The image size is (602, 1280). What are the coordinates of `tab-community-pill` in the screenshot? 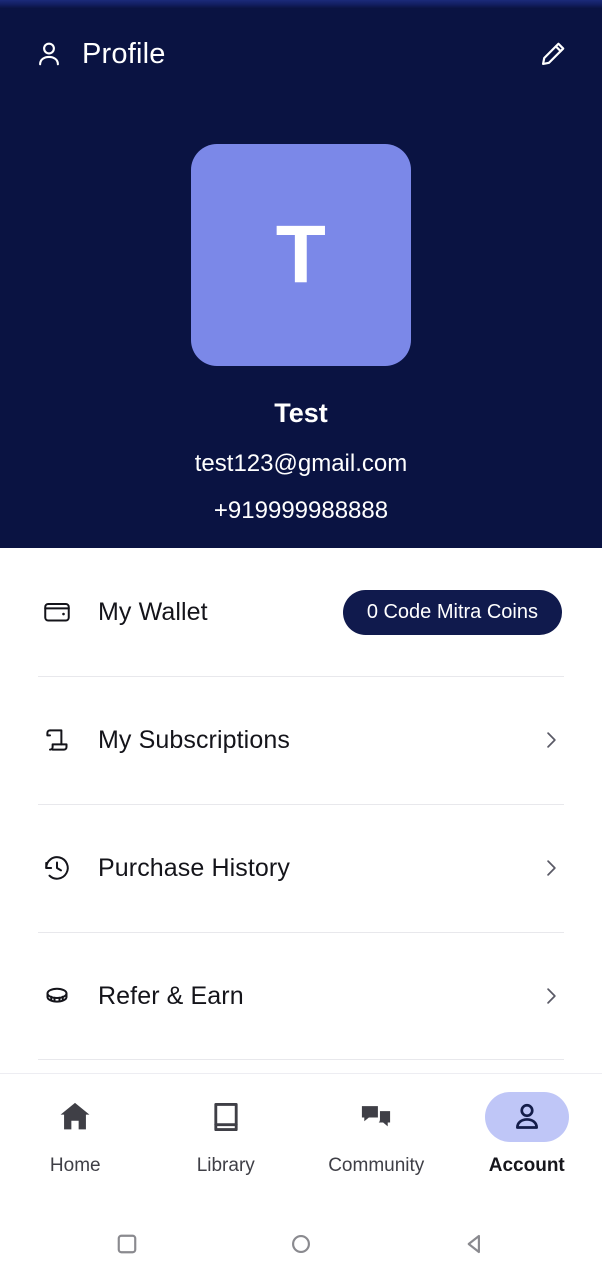 It's located at (376, 1117).